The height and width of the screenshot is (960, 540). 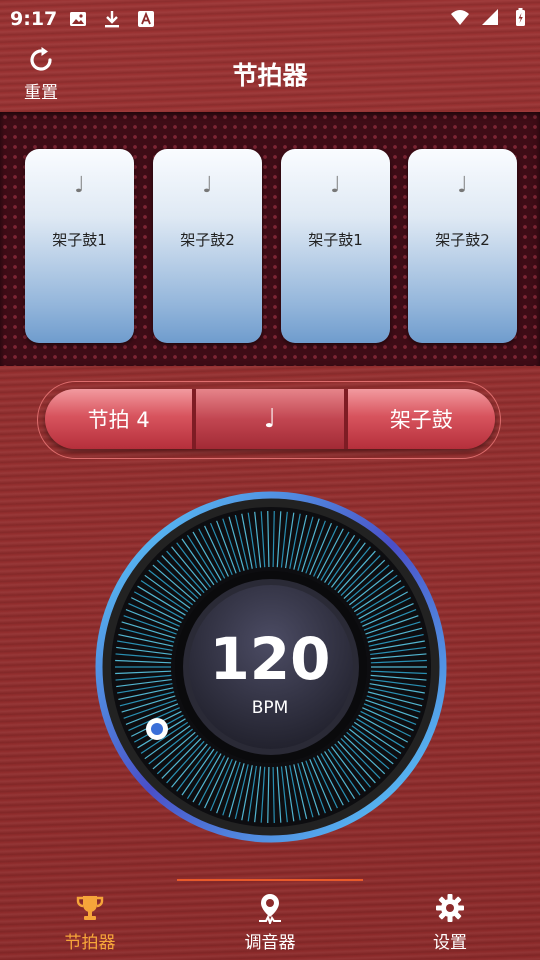 I want to click on download-icon, so click(x=112, y=19).